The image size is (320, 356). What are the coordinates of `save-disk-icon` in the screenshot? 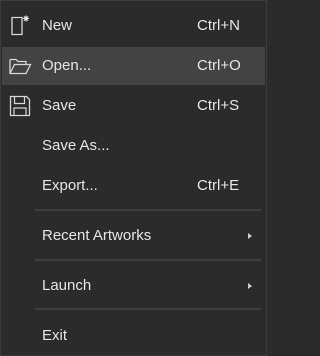 It's located at (20, 106).